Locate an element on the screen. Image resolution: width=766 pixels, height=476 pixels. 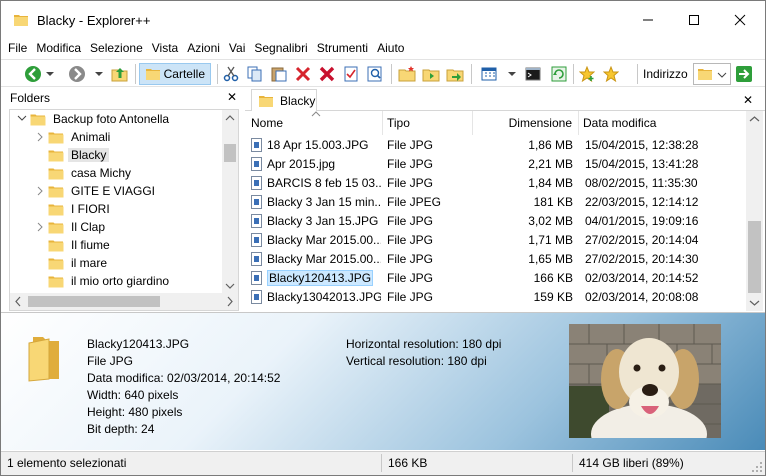
new-folder-button is located at coordinates (407, 74).